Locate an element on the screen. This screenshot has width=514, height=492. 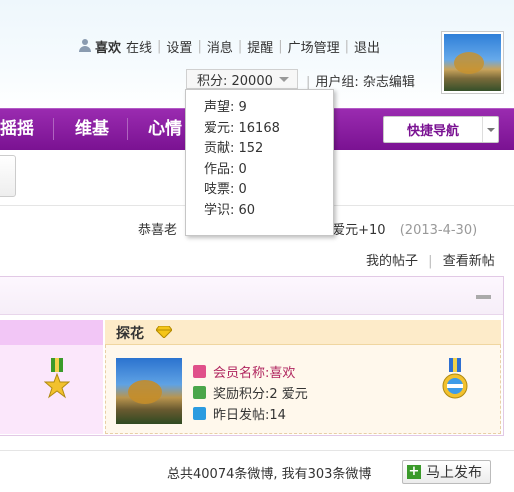
dropdown-item-reputation: 声望: 9 is located at coordinates (225, 107).